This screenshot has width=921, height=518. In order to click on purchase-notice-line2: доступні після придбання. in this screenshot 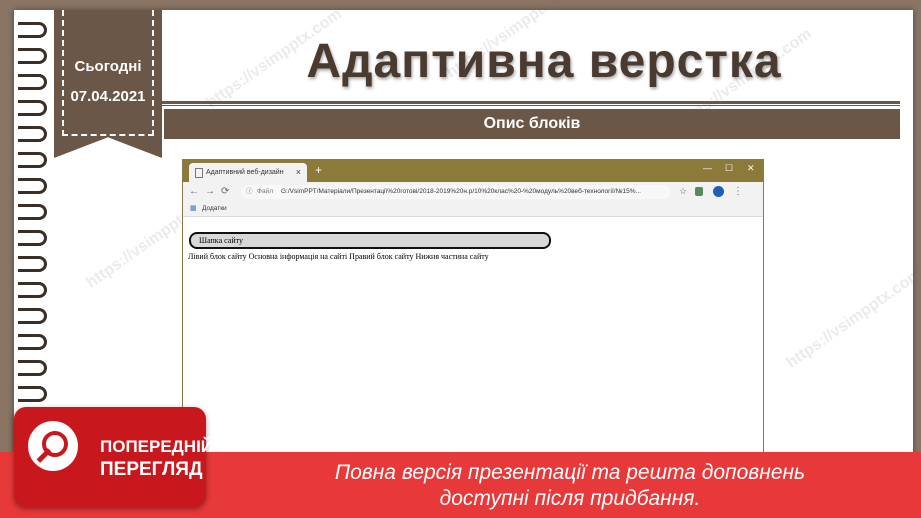, I will do `click(570, 498)`.